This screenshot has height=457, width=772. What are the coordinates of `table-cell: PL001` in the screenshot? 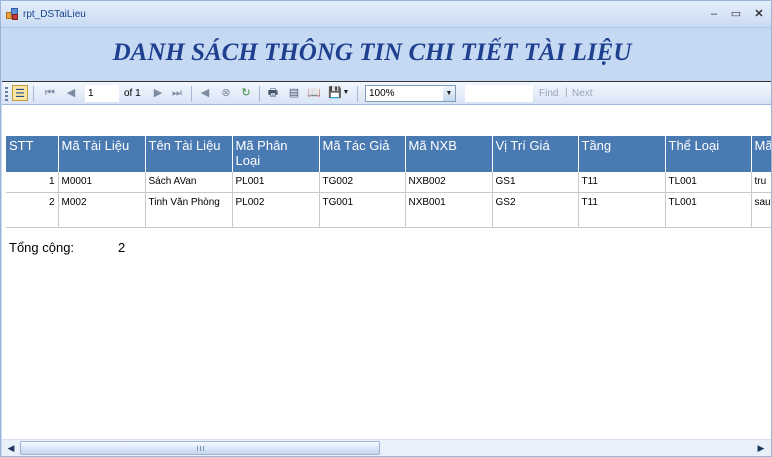 It's located at (276, 182).